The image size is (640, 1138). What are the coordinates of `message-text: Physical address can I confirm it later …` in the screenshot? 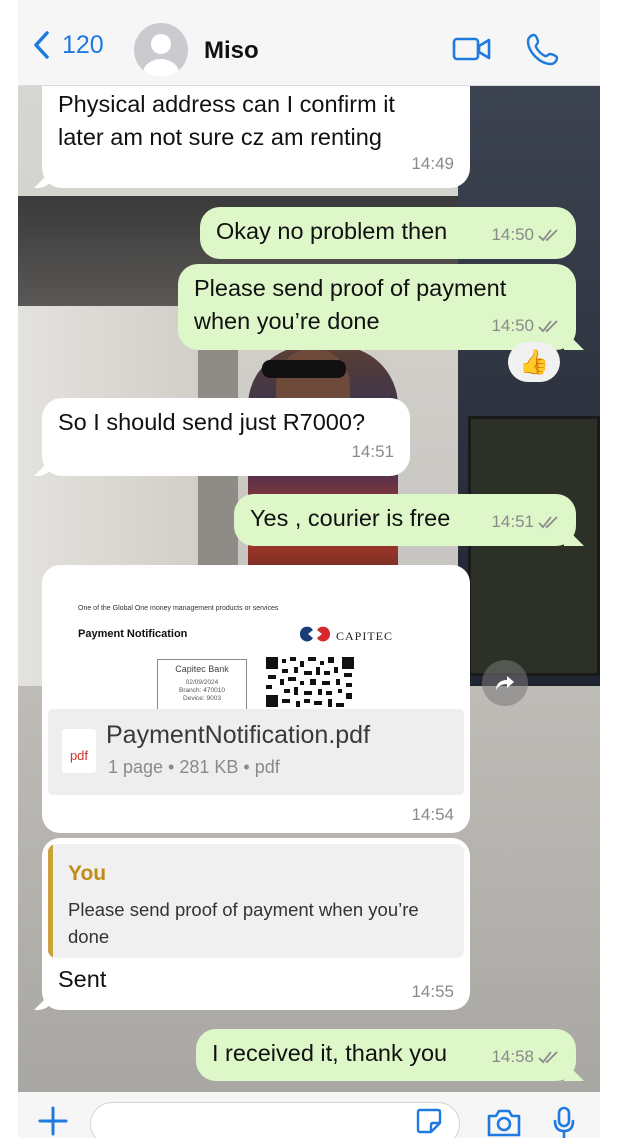 It's located at (226, 120).